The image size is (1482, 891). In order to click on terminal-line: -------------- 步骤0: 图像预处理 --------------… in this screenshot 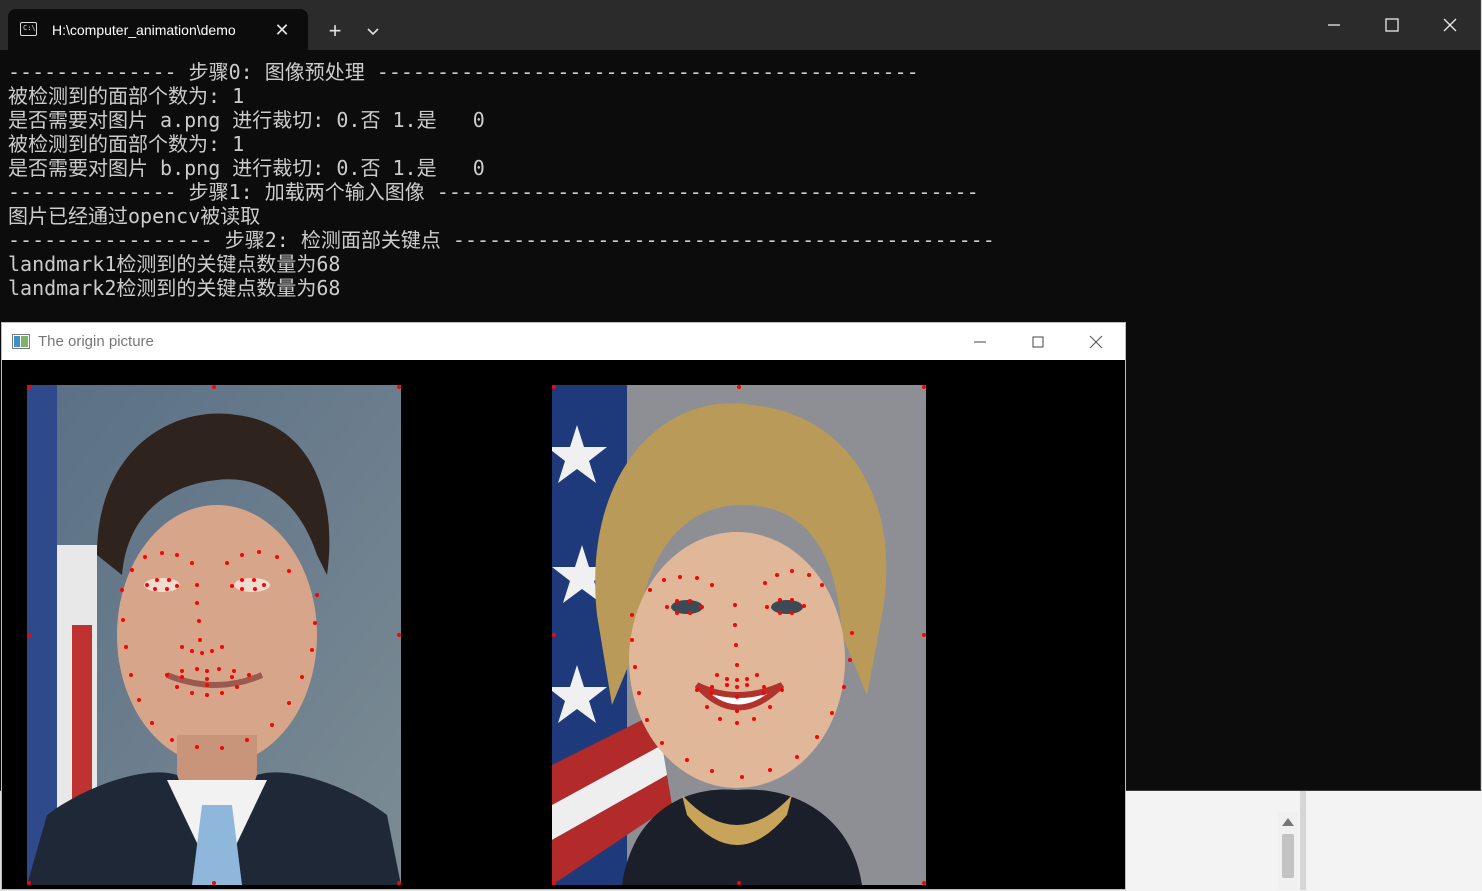, I will do `click(463, 72)`.